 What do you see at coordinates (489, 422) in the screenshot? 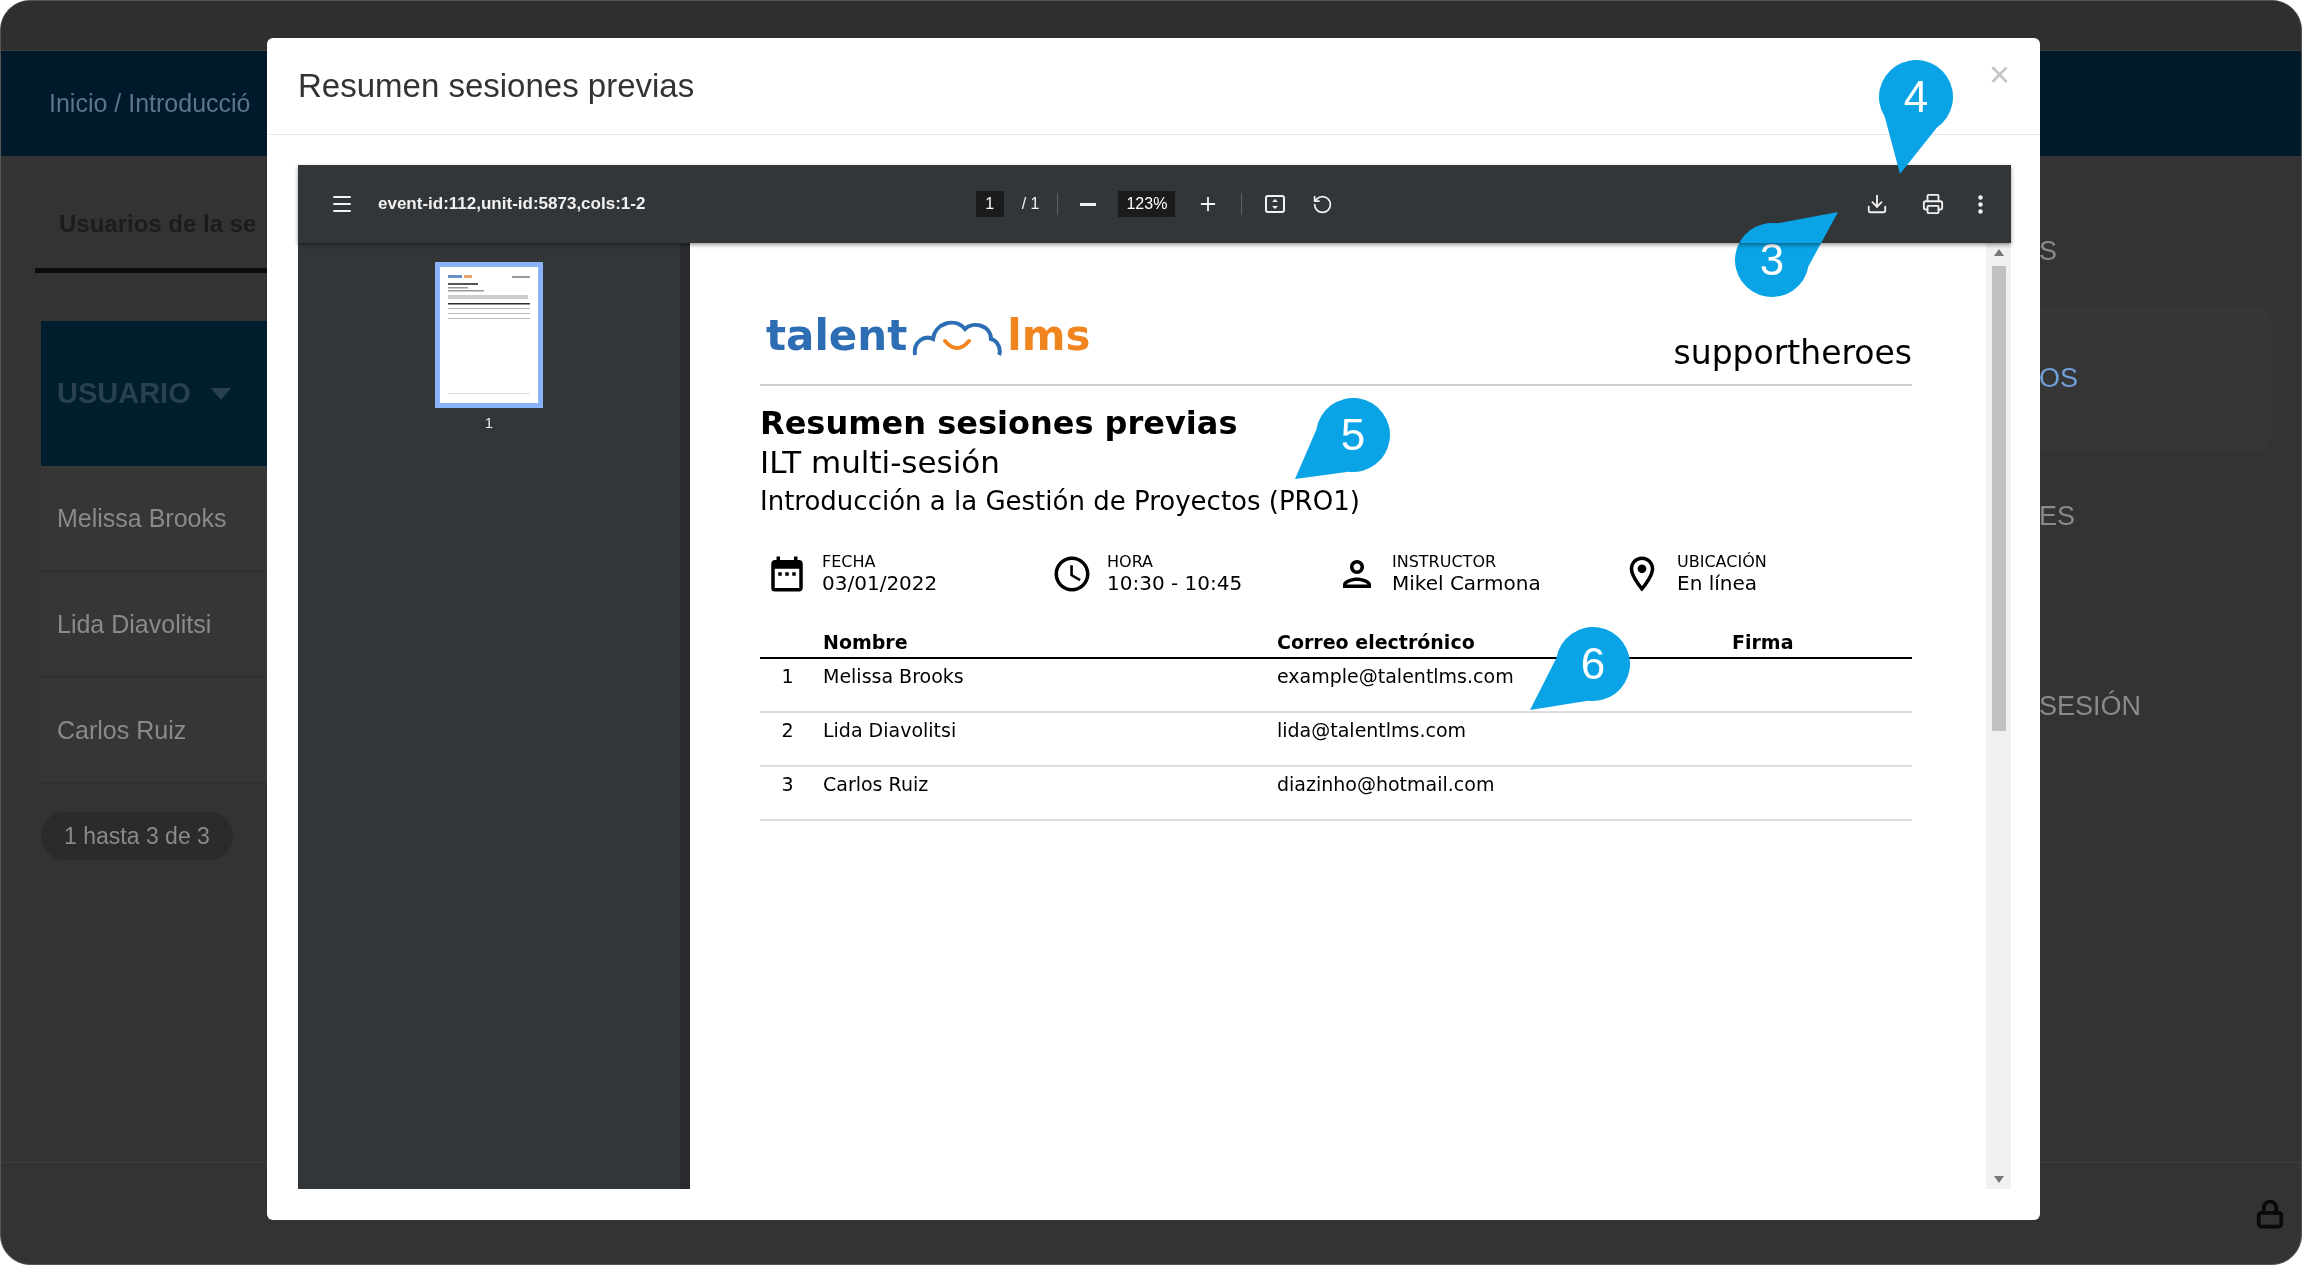
I see `thumbnail-label: 1` at bounding box center [489, 422].